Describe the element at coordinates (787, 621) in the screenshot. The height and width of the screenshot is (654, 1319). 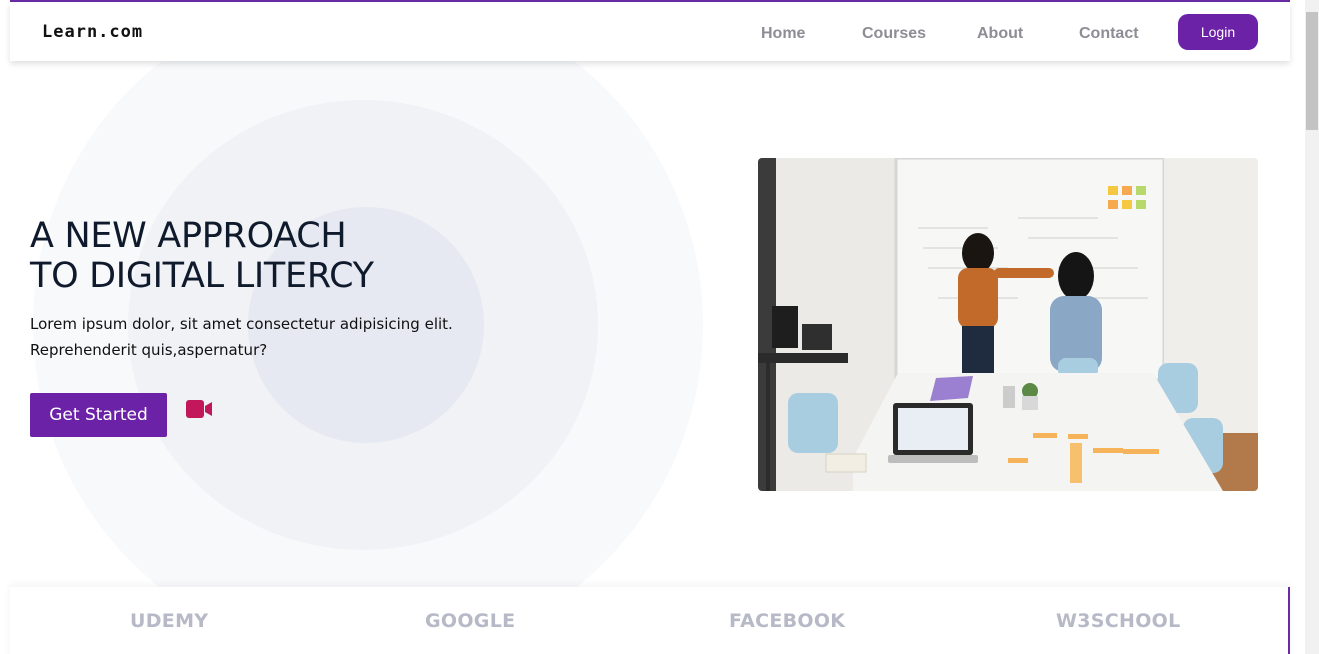
I see `partner-facebook: FACEBOOK` at that location.